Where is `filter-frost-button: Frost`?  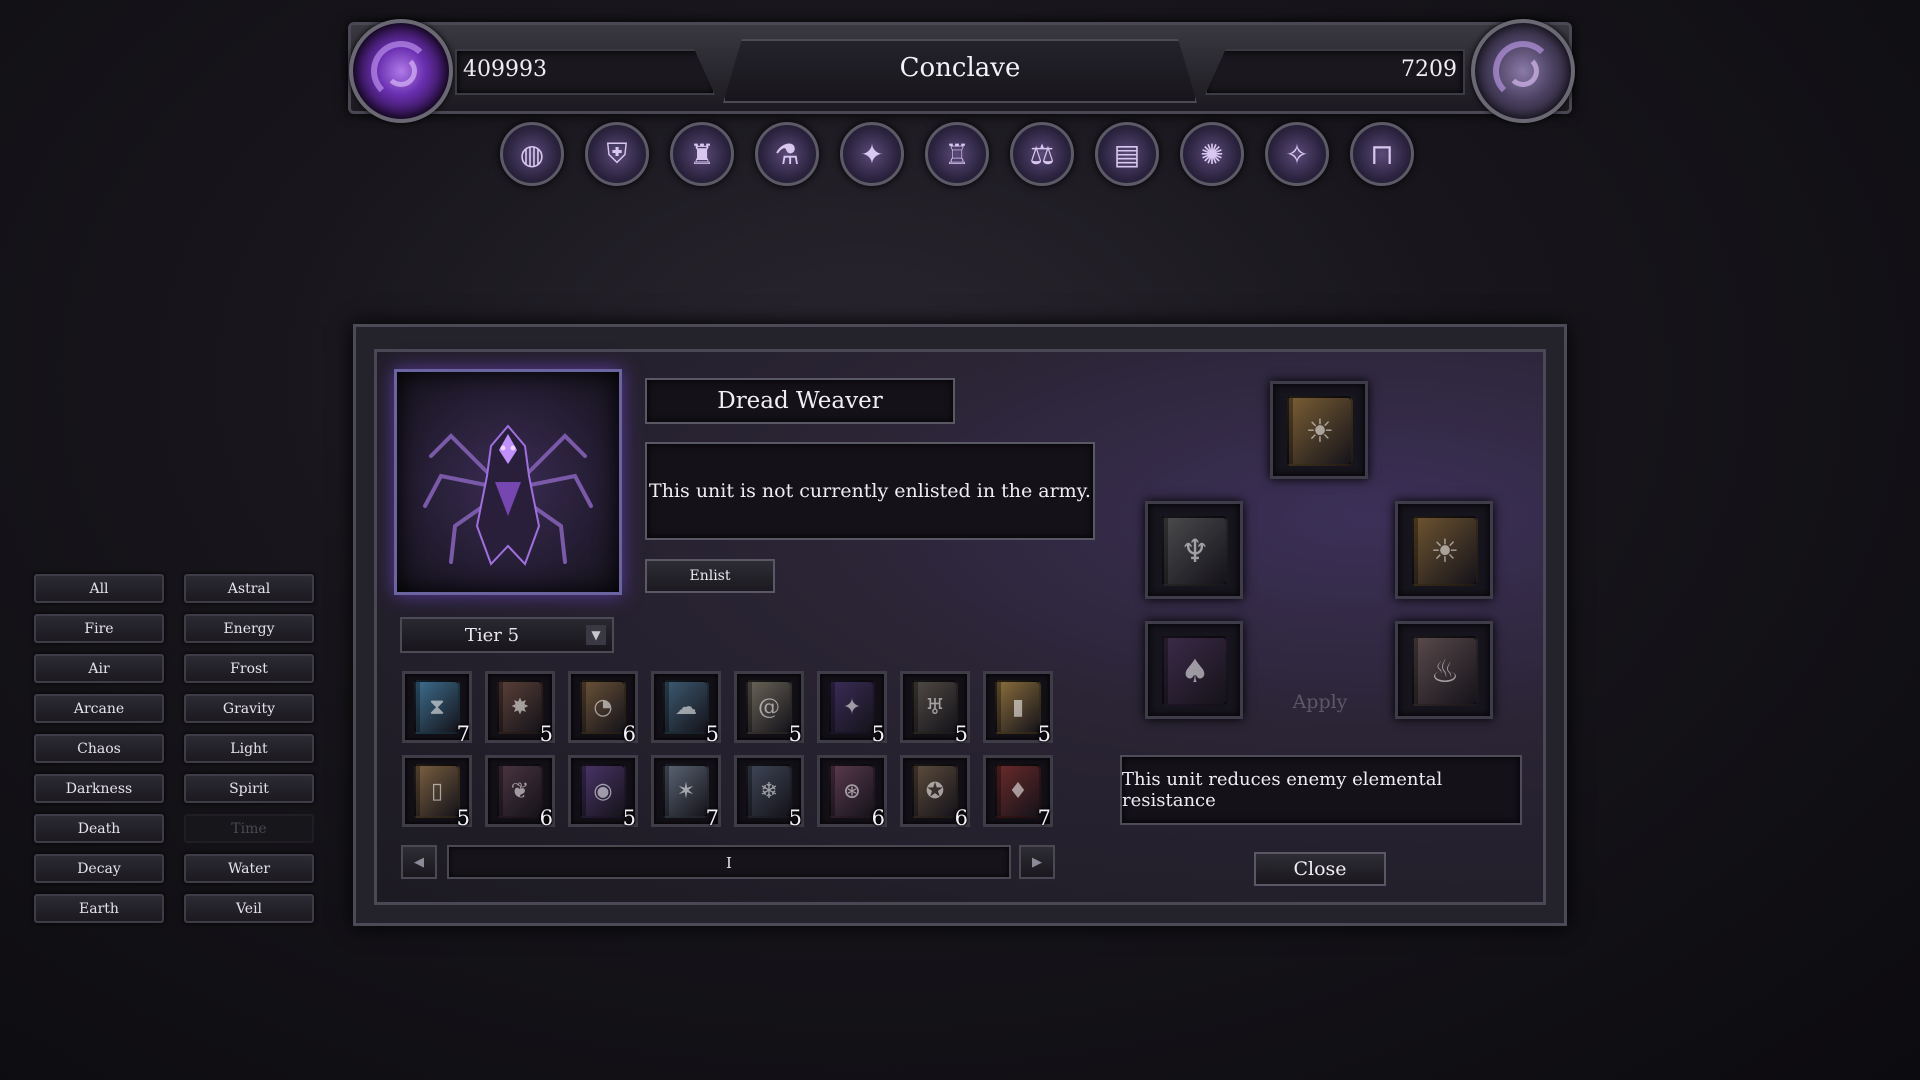 filter-frost-button: Frost is located at coordinates (249, 668).